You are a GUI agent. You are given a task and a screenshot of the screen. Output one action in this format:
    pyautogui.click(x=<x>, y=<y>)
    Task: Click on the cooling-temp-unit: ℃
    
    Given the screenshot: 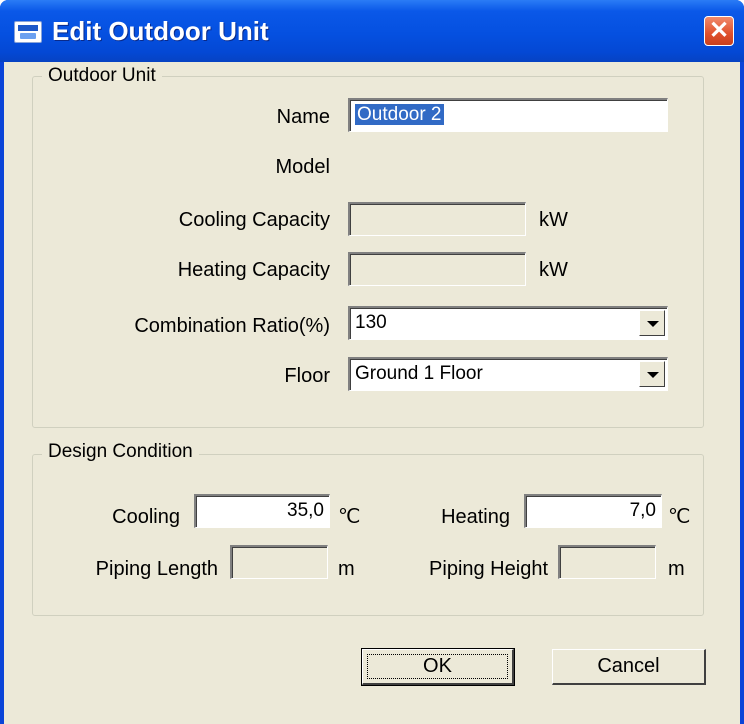 What is the action you would take?
    pyautogui.click(x=349, y=517)
    